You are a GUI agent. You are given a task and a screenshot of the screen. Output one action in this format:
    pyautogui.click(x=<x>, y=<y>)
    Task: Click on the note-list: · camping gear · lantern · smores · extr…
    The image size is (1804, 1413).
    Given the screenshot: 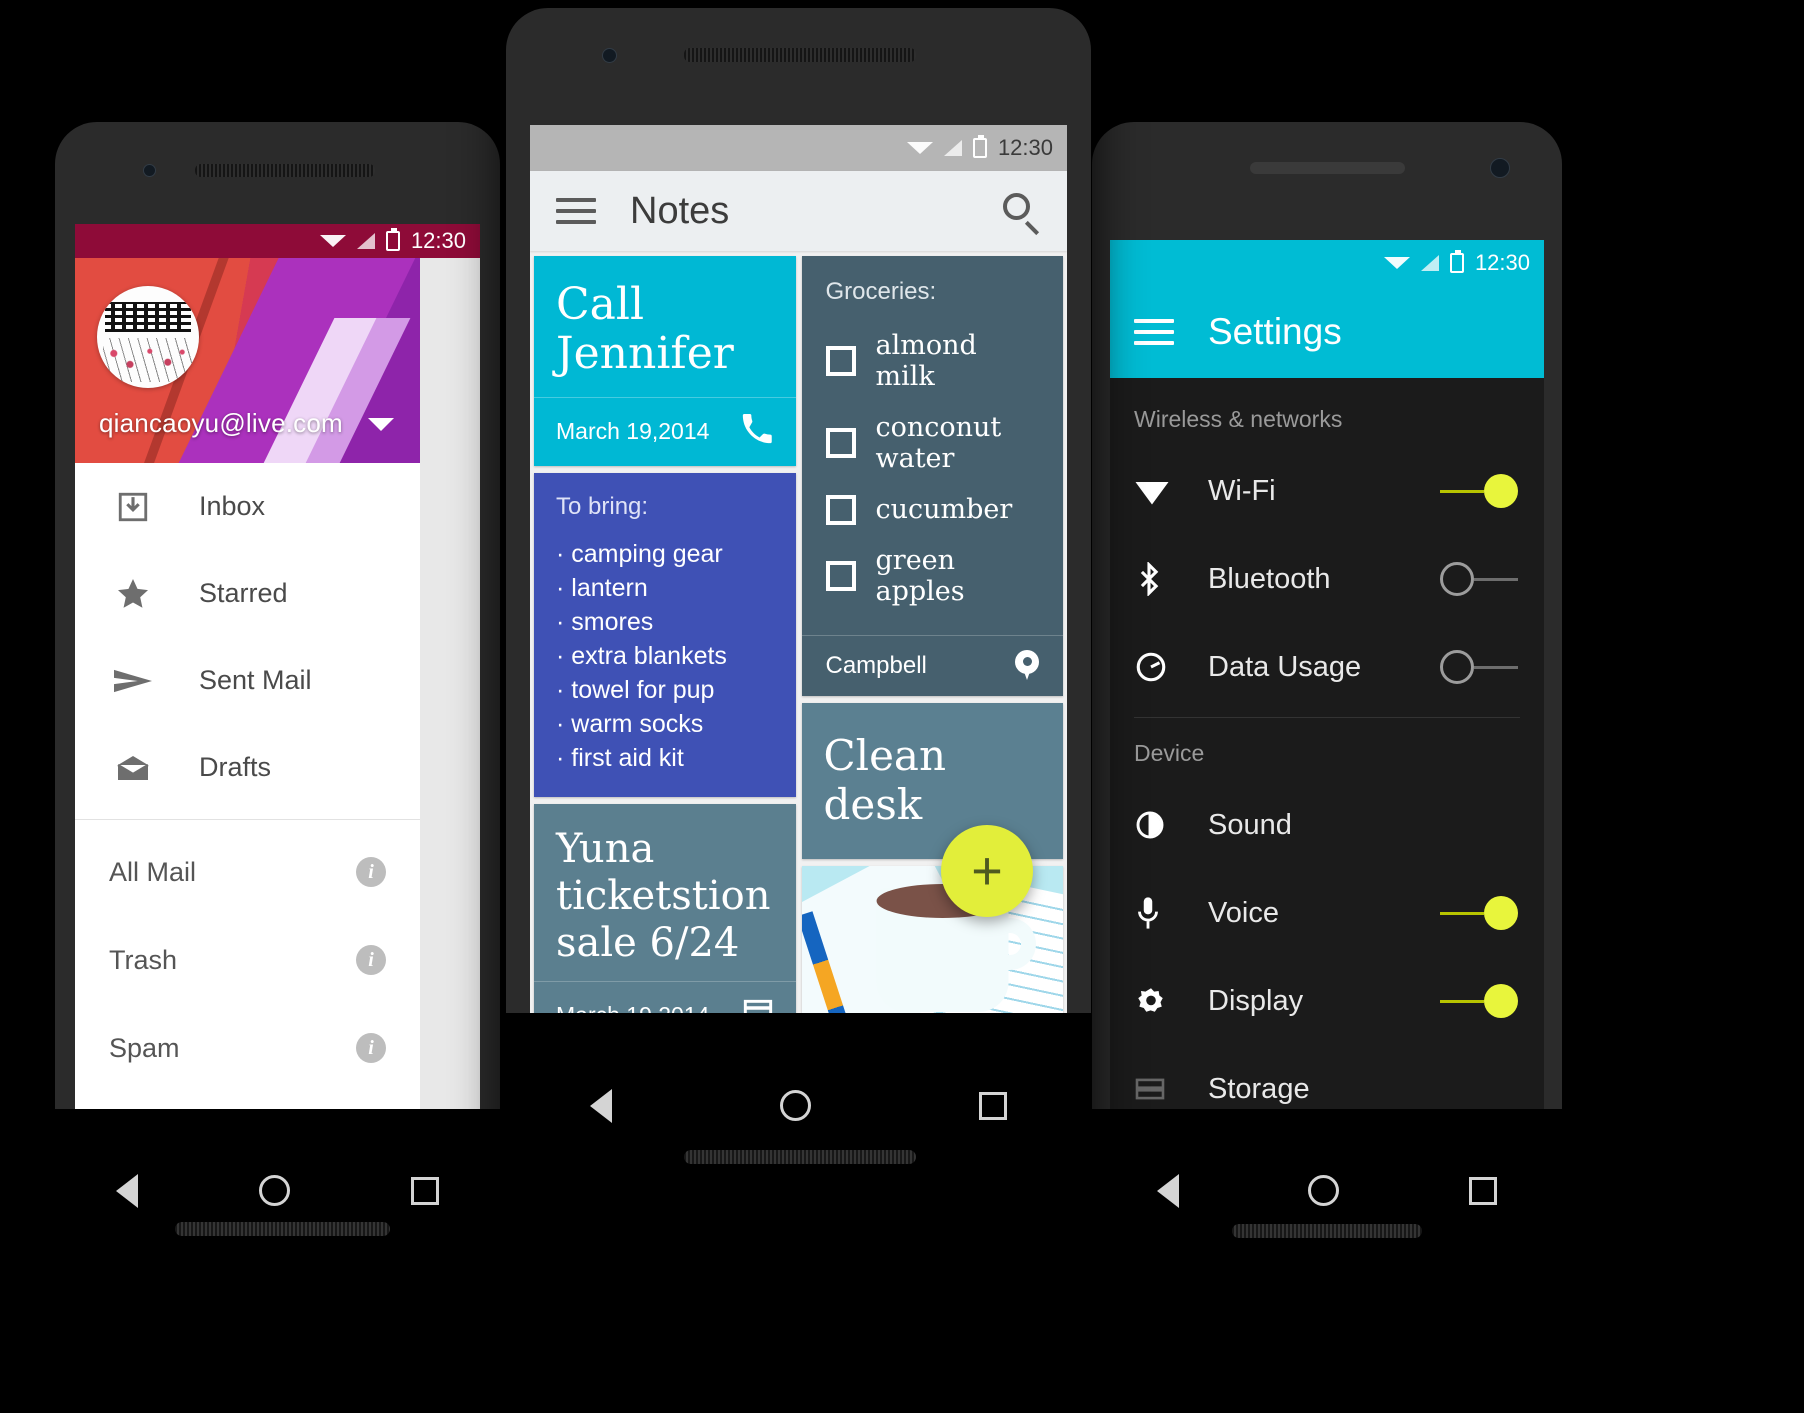 What is the action you would take?
    pyautogui.click(x=665, y=656)
    